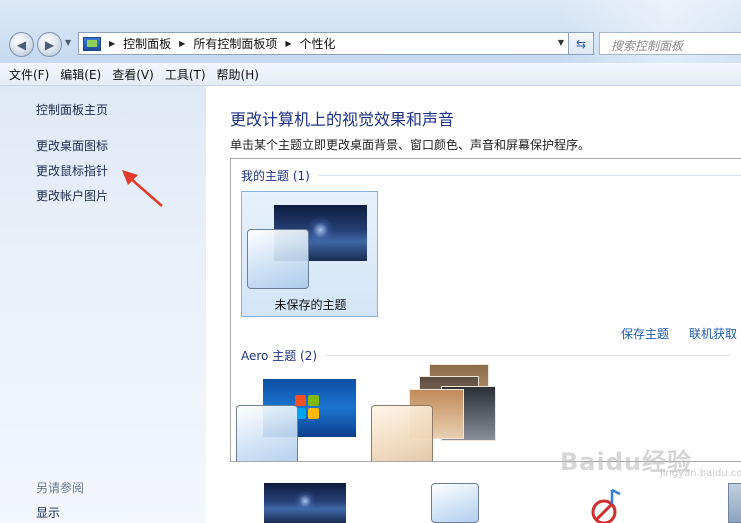 This screenshot has height=523, width=741. What do you see at coordinates (279, 356) in the screenshot?
I see `group-aero-themes-title: Aero 主题 (2)` at bounding box center [279, 356].